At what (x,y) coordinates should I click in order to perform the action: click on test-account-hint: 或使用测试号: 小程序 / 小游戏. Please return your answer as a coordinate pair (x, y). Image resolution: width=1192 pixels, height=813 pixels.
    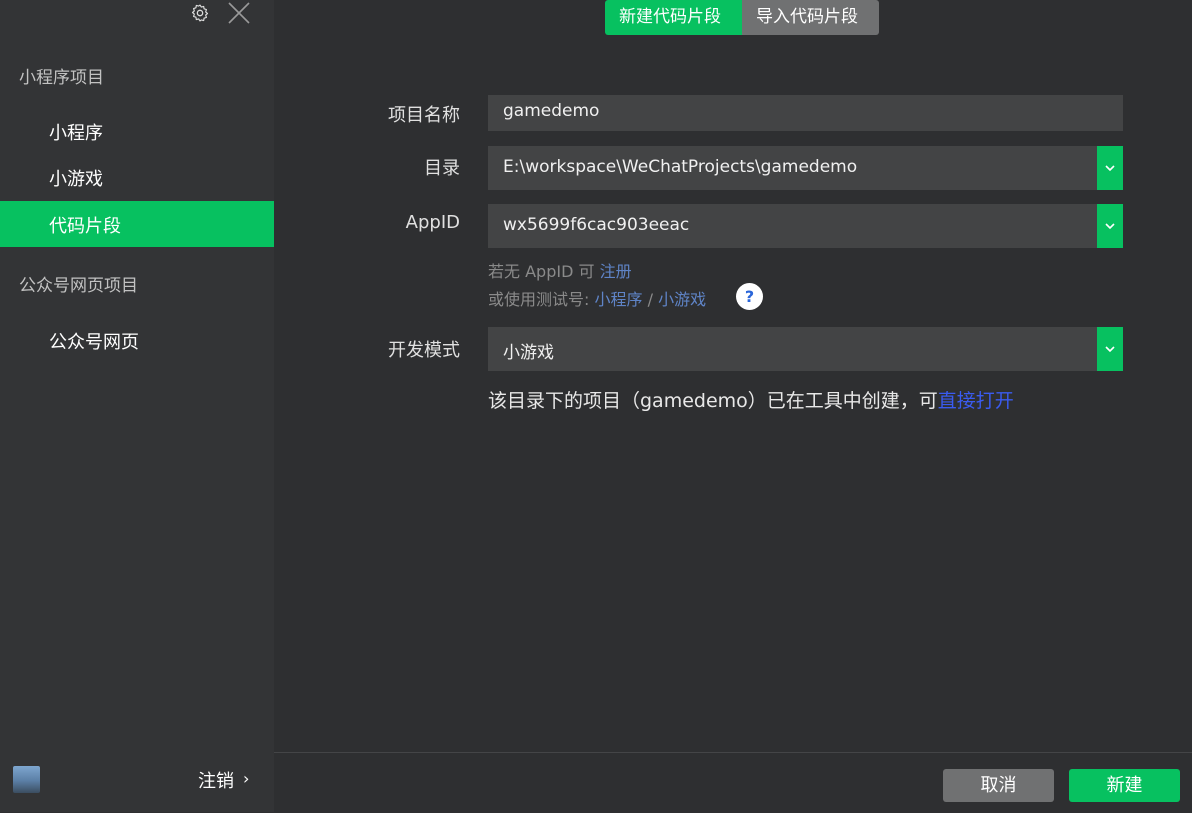
    Looking at the image, I should click on (597, 298).